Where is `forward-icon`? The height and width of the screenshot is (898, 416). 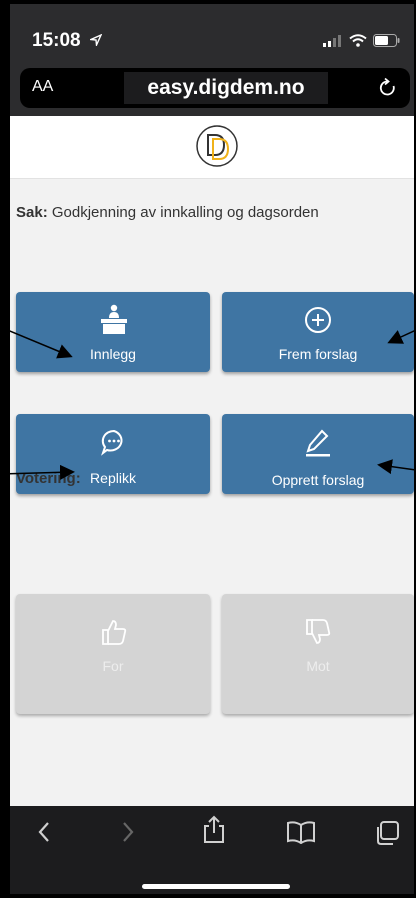 forward-icon is located at coordinates (128, 832).